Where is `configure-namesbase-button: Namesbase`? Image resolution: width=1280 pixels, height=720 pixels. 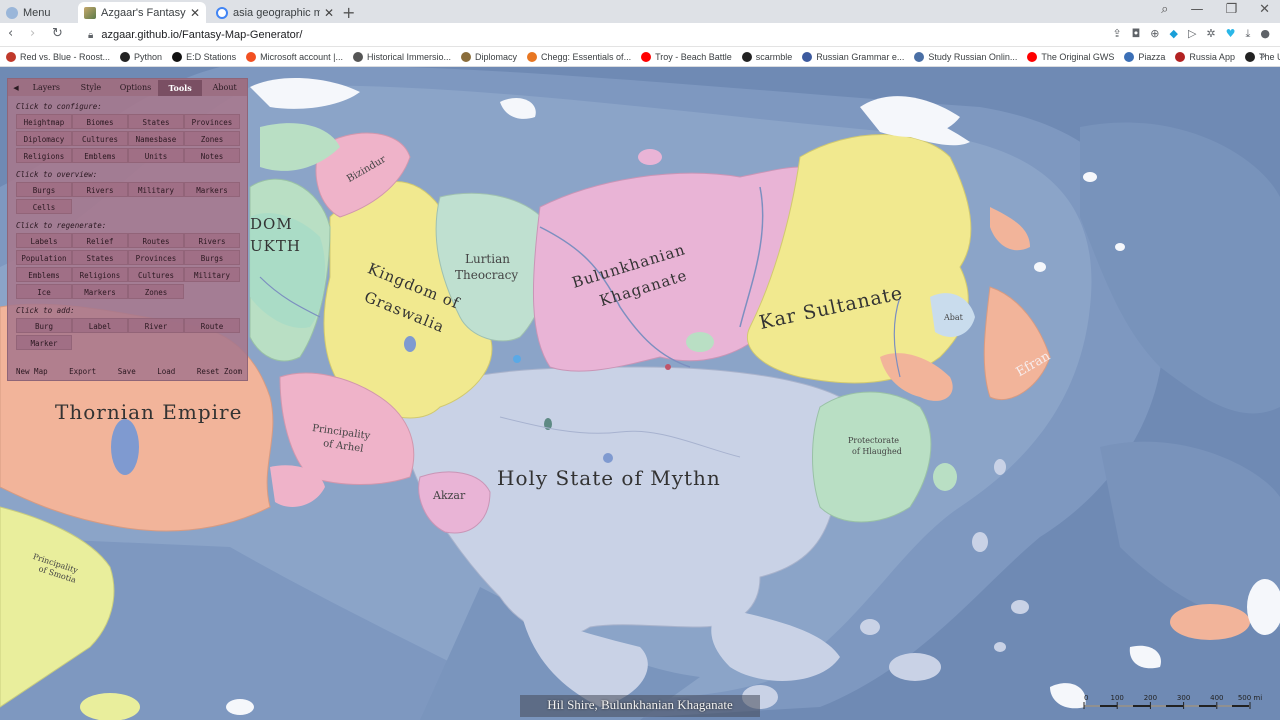
configure-namesbase-button: Namesbase is located at coordinates (156, 138).